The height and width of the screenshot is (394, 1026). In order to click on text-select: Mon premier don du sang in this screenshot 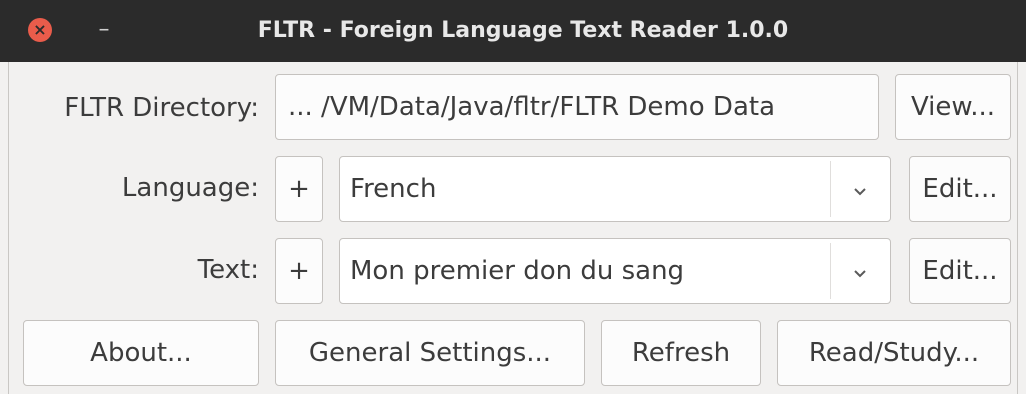, I will do `click(615, 271)`.